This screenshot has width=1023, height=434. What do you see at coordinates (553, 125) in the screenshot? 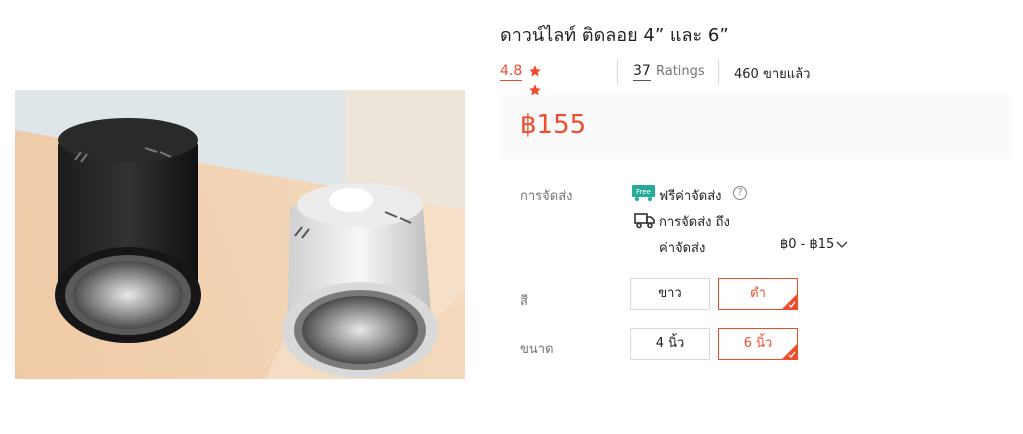
I see `price: ฿155` at bounding box center [553, 125].